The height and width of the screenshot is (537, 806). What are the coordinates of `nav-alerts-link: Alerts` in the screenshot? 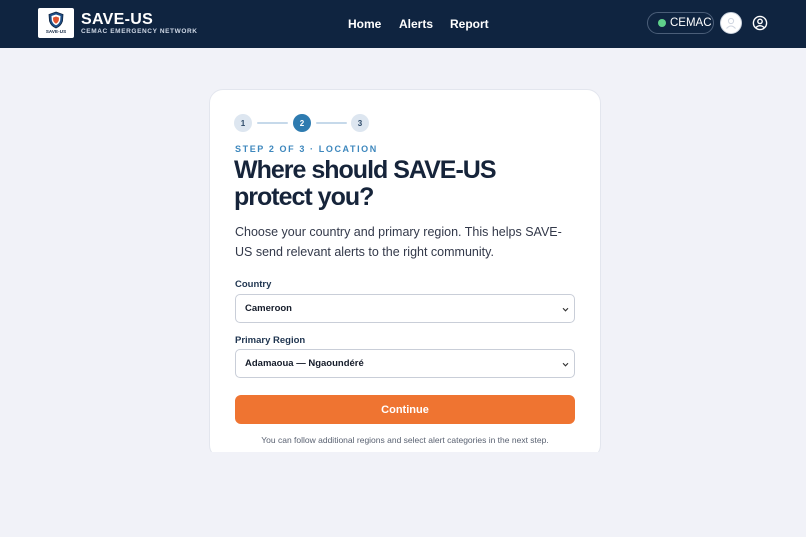 It's located at (416, 24).